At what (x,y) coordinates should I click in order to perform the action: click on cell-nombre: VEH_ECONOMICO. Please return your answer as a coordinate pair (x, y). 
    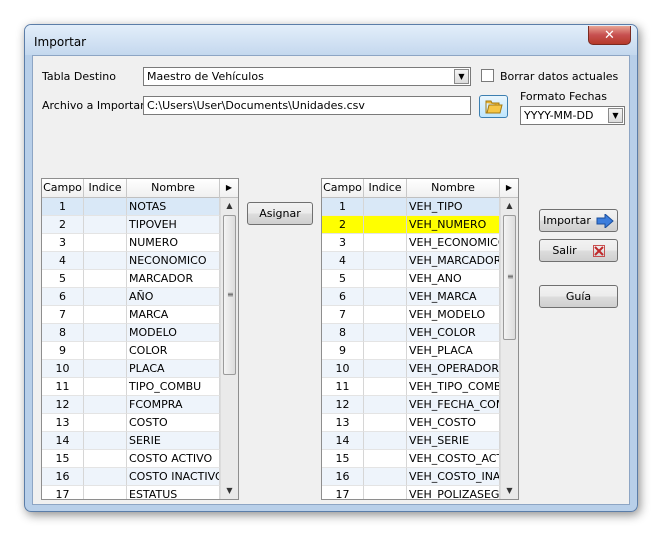
    Looking at the image, I should click on (453, 243).